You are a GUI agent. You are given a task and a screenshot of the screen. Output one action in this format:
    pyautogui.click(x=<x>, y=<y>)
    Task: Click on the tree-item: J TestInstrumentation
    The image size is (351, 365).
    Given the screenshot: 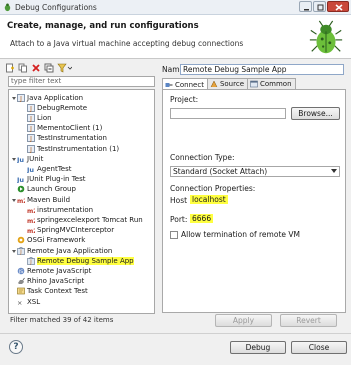 What is the action you would take?
    pyautogui.click(x=64, y=138)
    